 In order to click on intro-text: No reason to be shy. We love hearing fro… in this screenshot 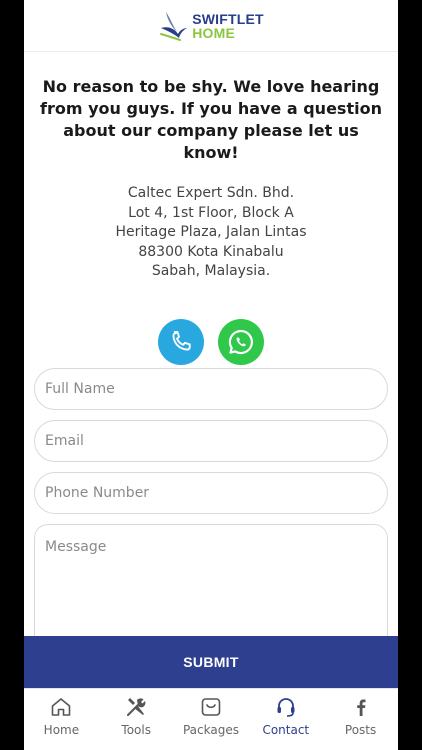, I will do `click(211, 119)`.